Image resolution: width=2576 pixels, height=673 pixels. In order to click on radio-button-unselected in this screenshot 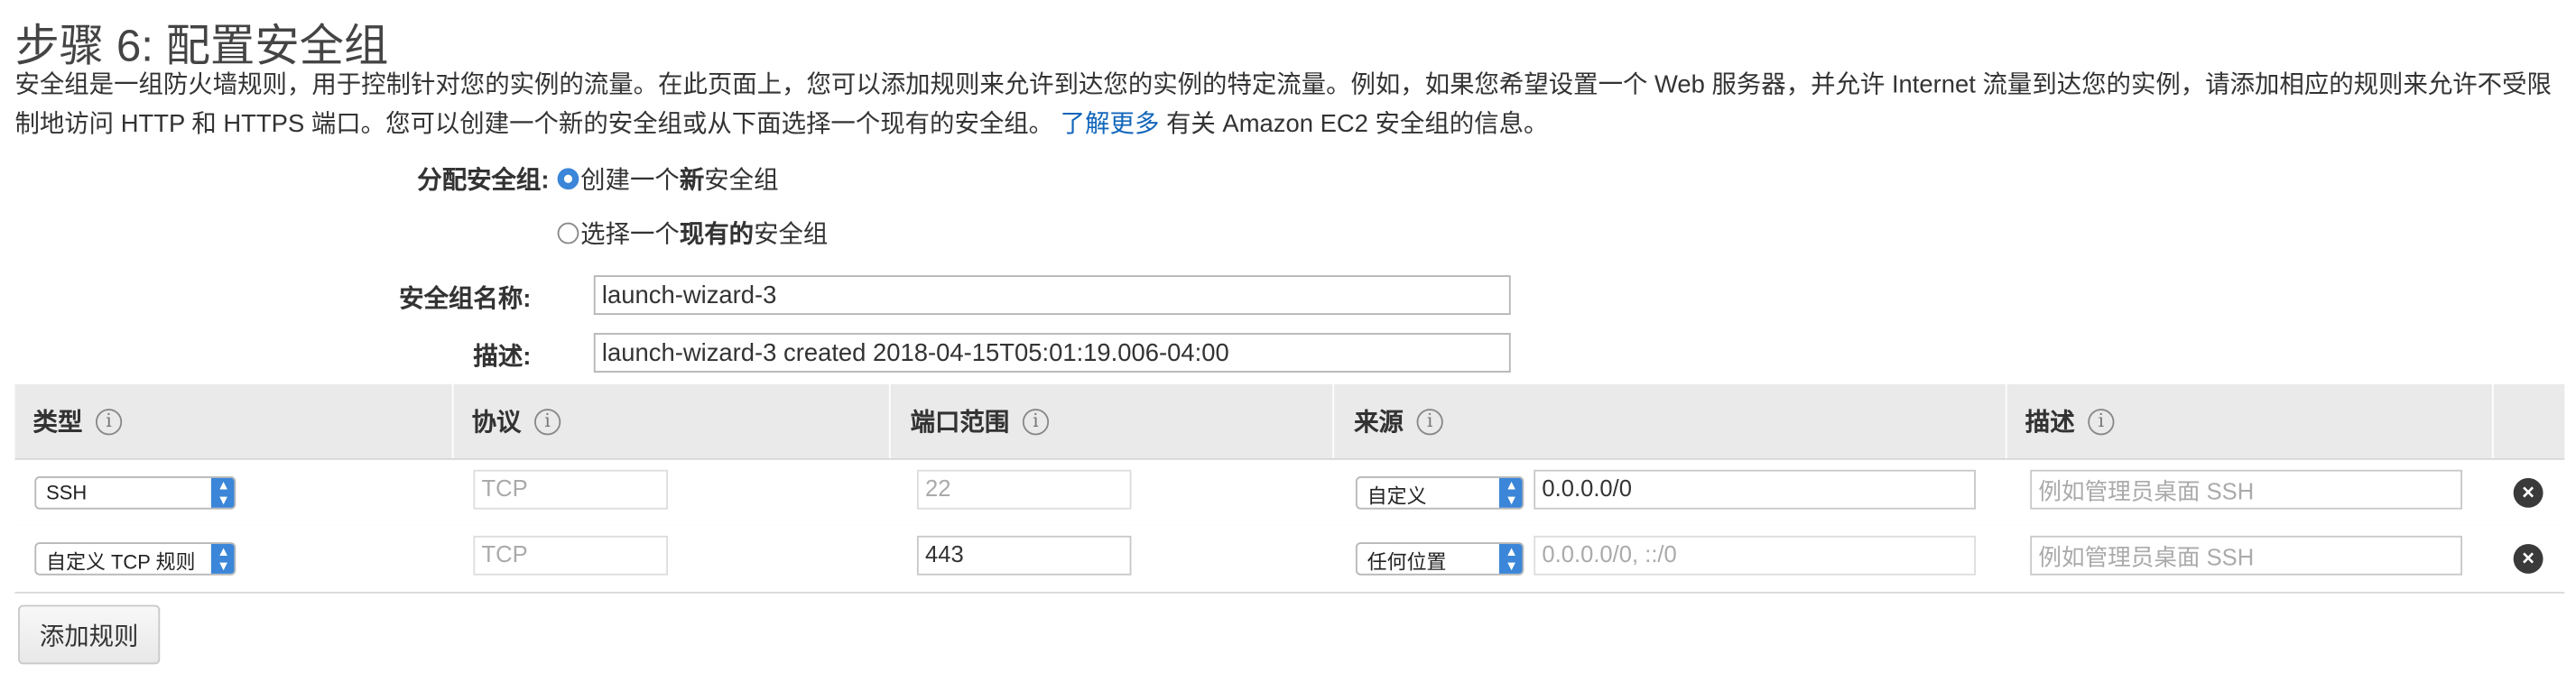, I will do `click(568, 233)`.